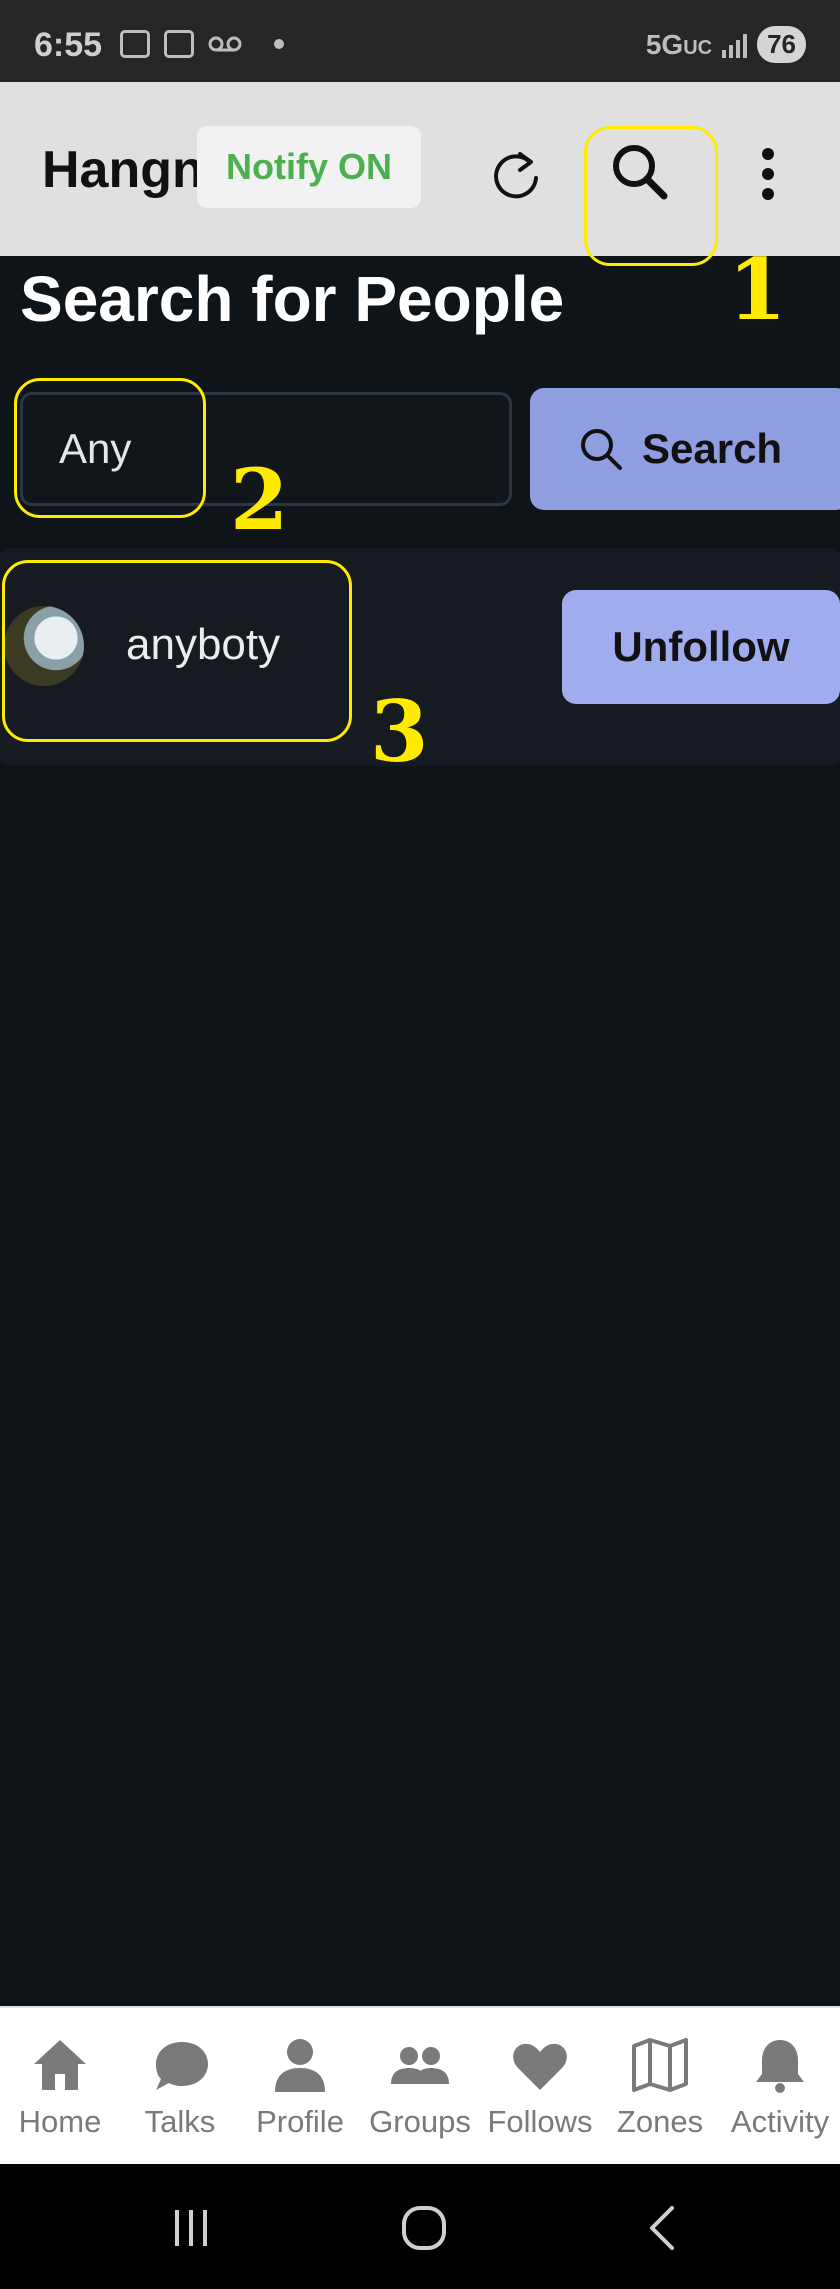 This screenshot has height=2289, width=840. Describe the element at coordinates (420, 2121) in the screenshot. I see `nav-label: Groups` at that location.